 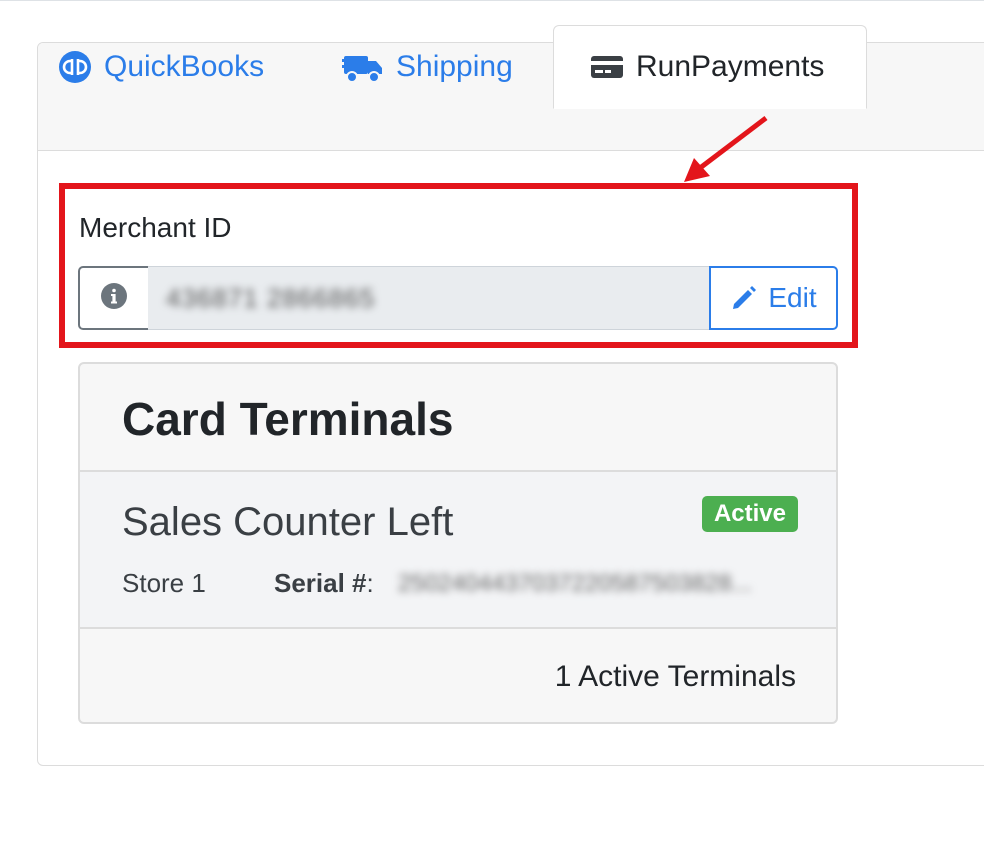 I want to click on serial-label: Serial #:, so click(x=324, y=583).